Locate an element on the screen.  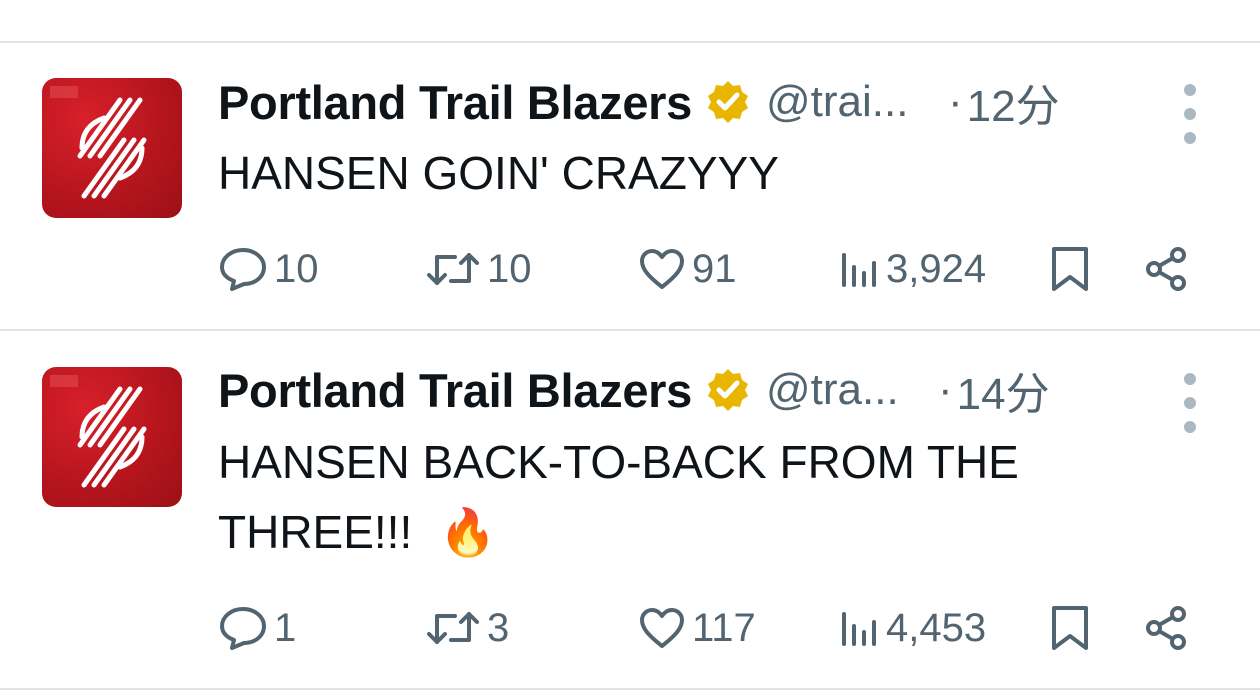
view-count: 3,924 is located at coordinates (936, 268).